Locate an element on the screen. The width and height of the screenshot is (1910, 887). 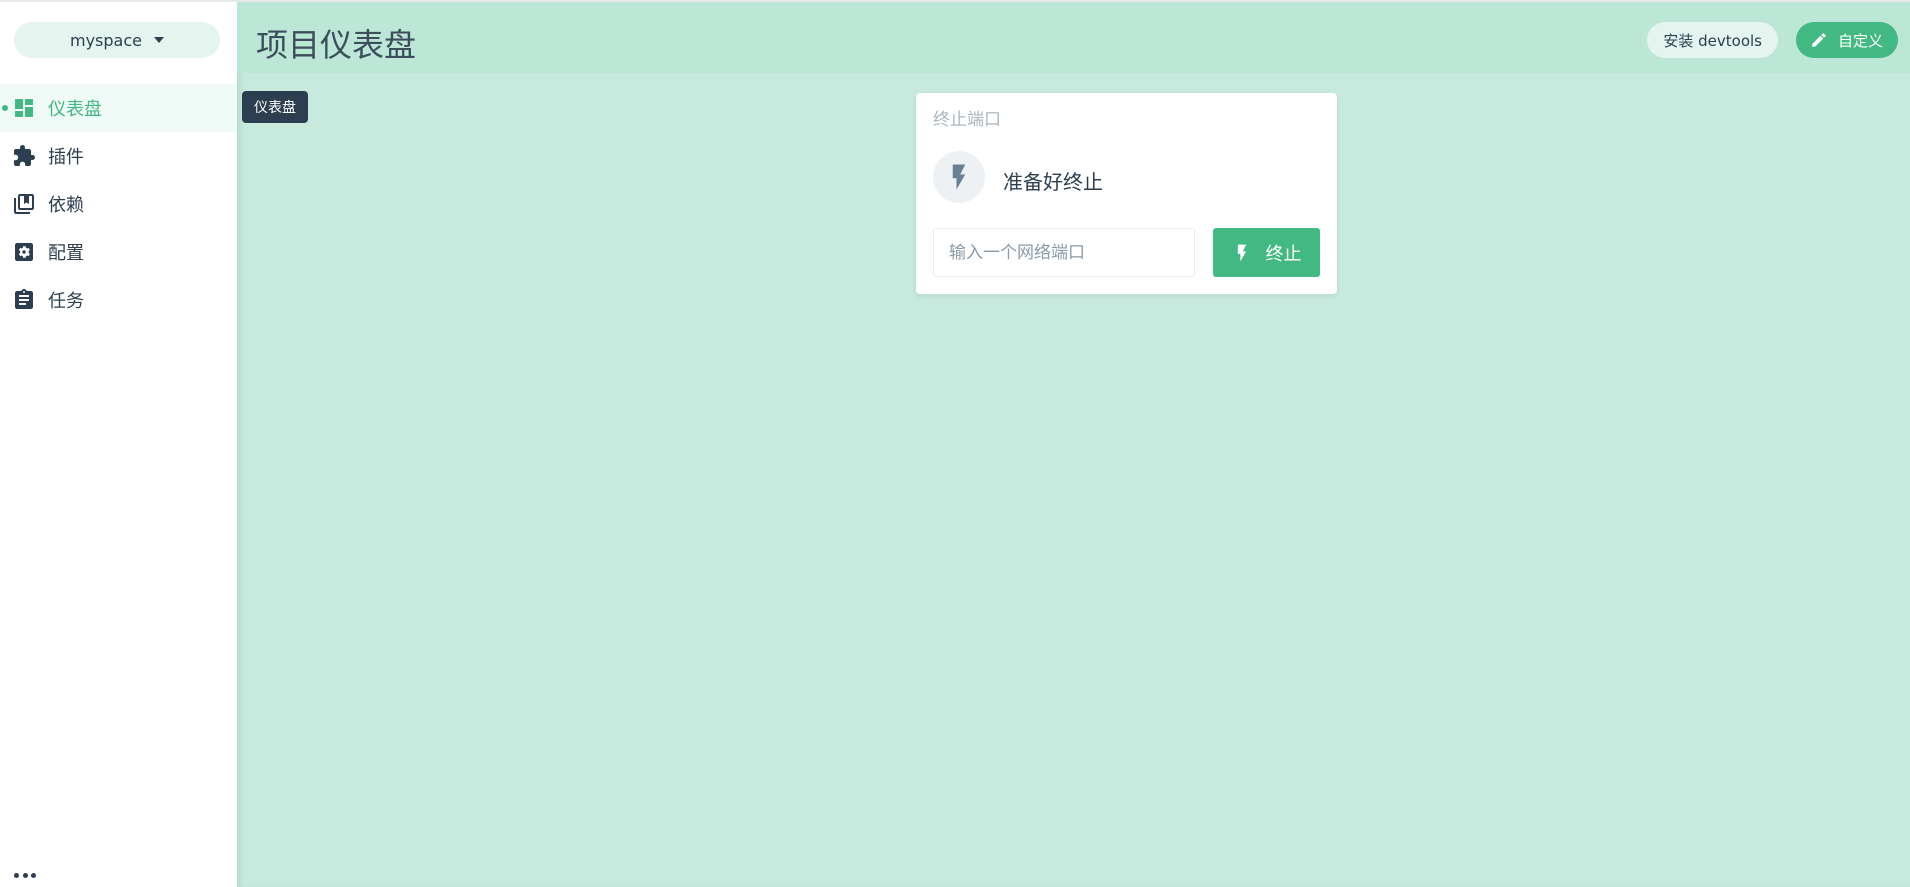
active-indicator is located at coordinates (5, 108).